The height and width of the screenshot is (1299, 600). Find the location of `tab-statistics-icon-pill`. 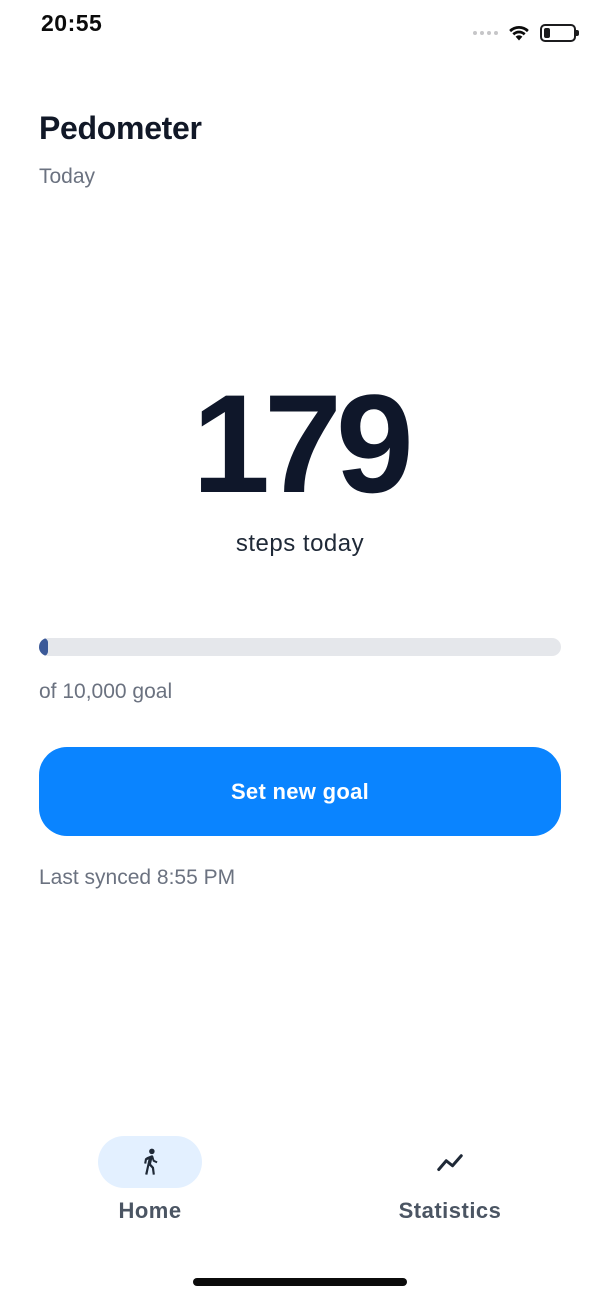

tab-statistics-icon-pill is located at coordinates (450, 1162).